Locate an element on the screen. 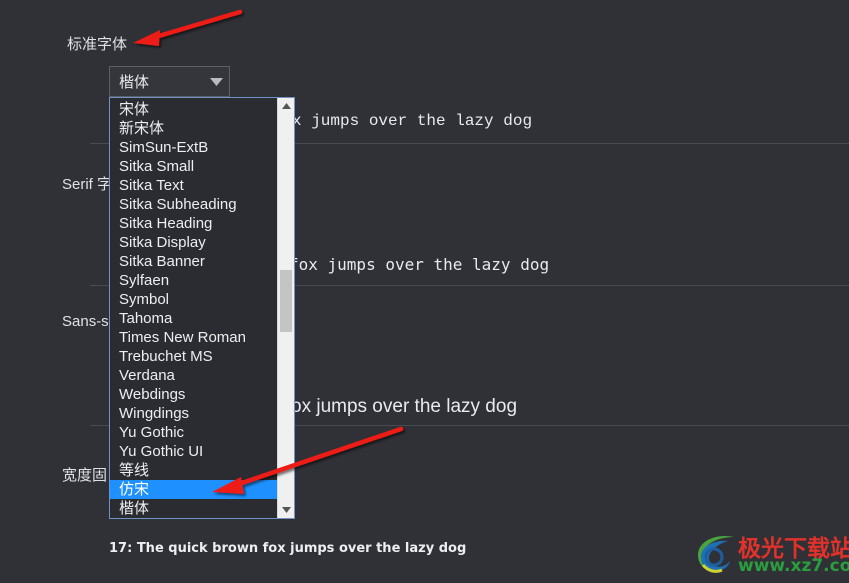 The image size is (849, 583). serif-font-sample: fox jumps over the lazy dog is located at coordinates (419, 264).